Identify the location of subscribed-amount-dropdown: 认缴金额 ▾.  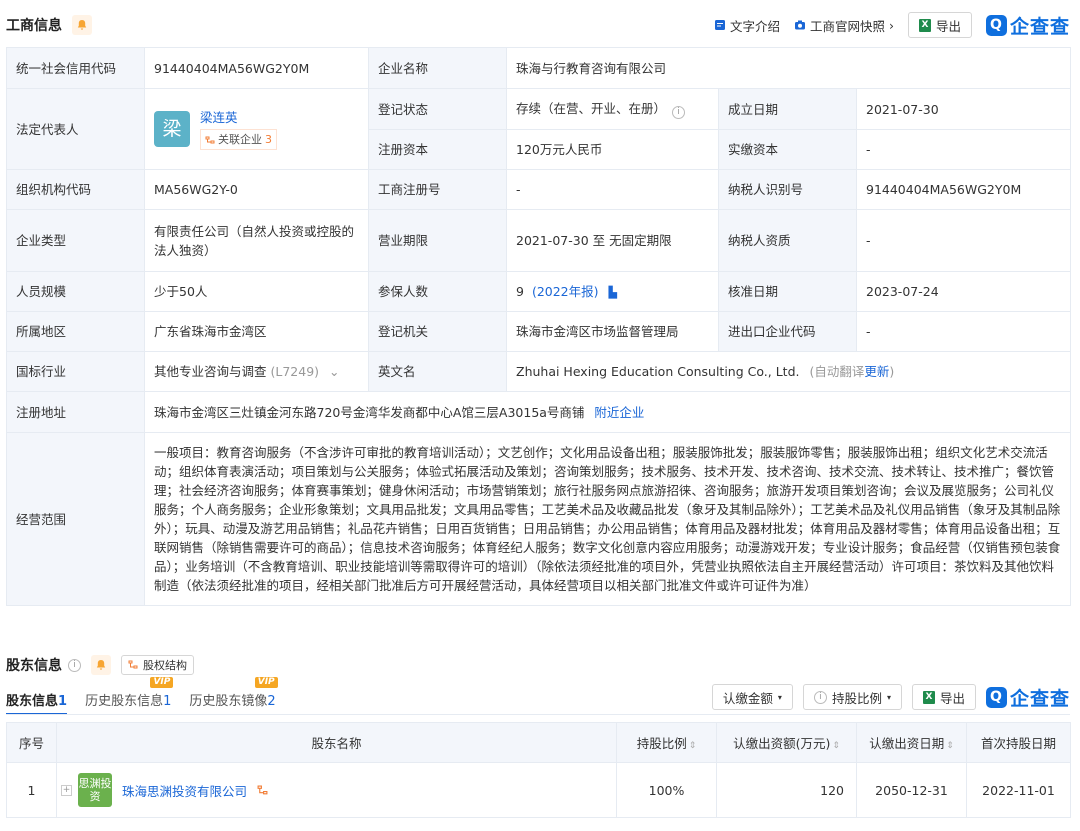
(752, 697).